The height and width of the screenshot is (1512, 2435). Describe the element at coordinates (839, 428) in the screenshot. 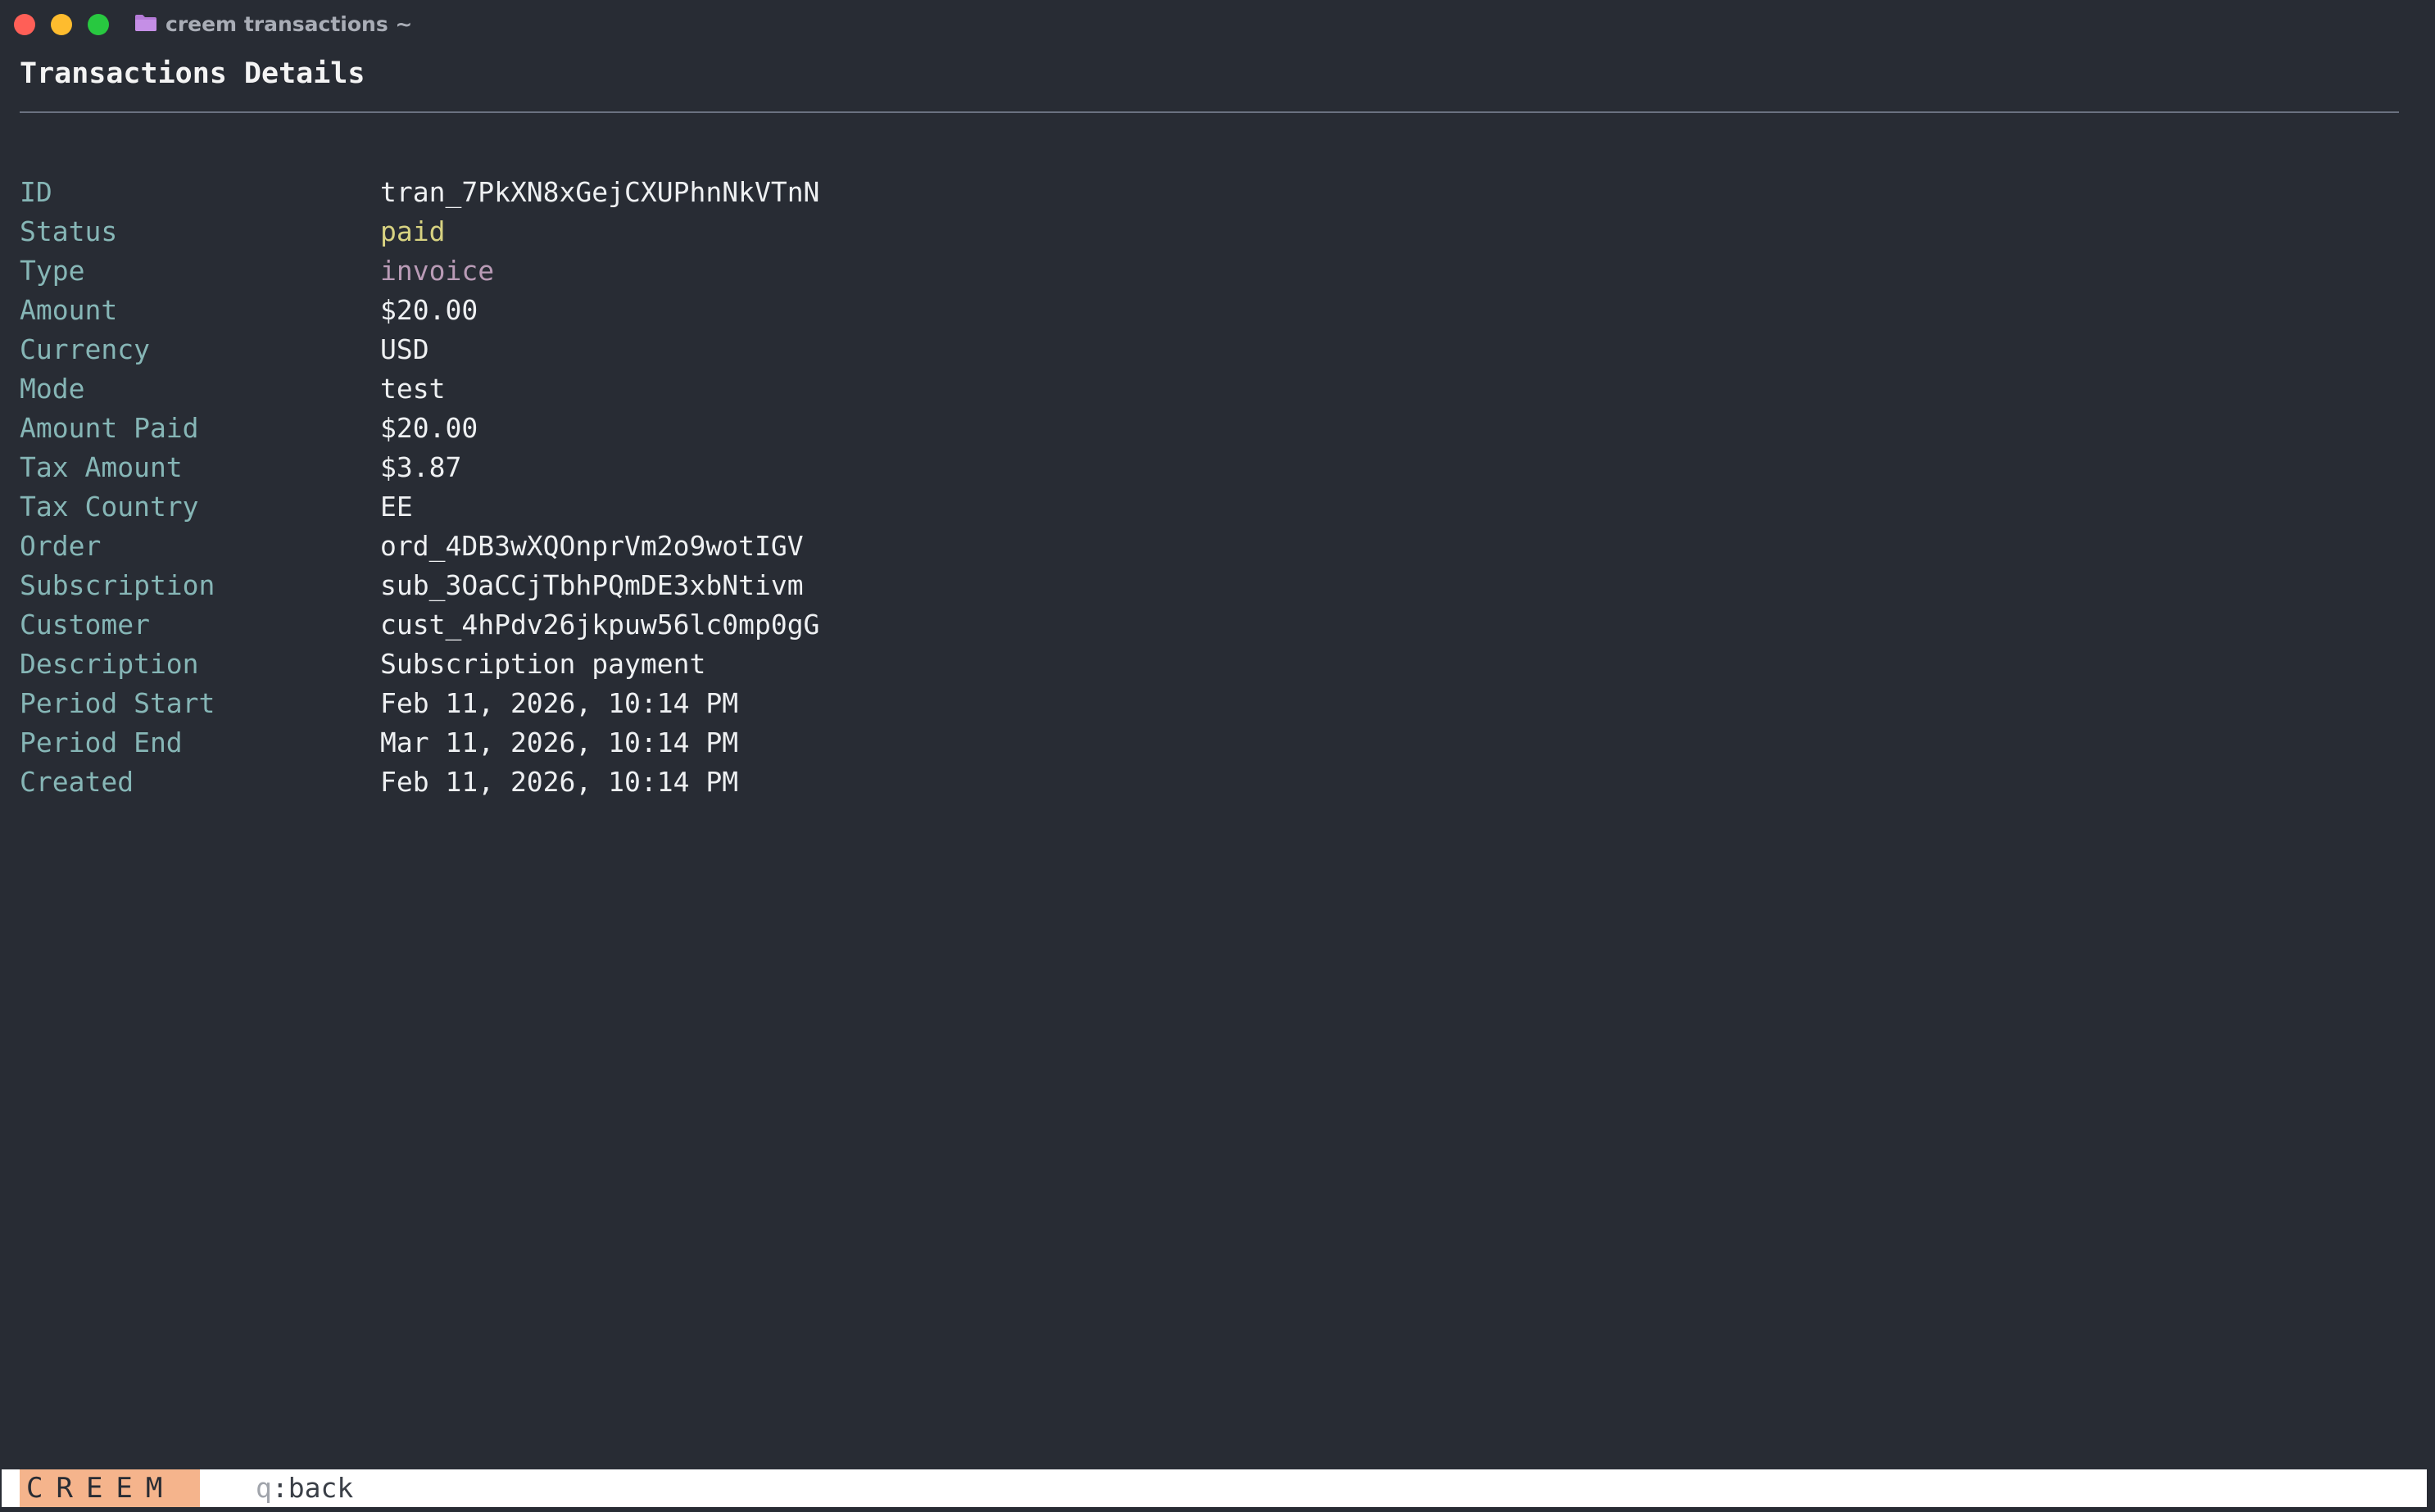

I see `detail-row-amount-paid: Amount Paid $20.00` at that location.